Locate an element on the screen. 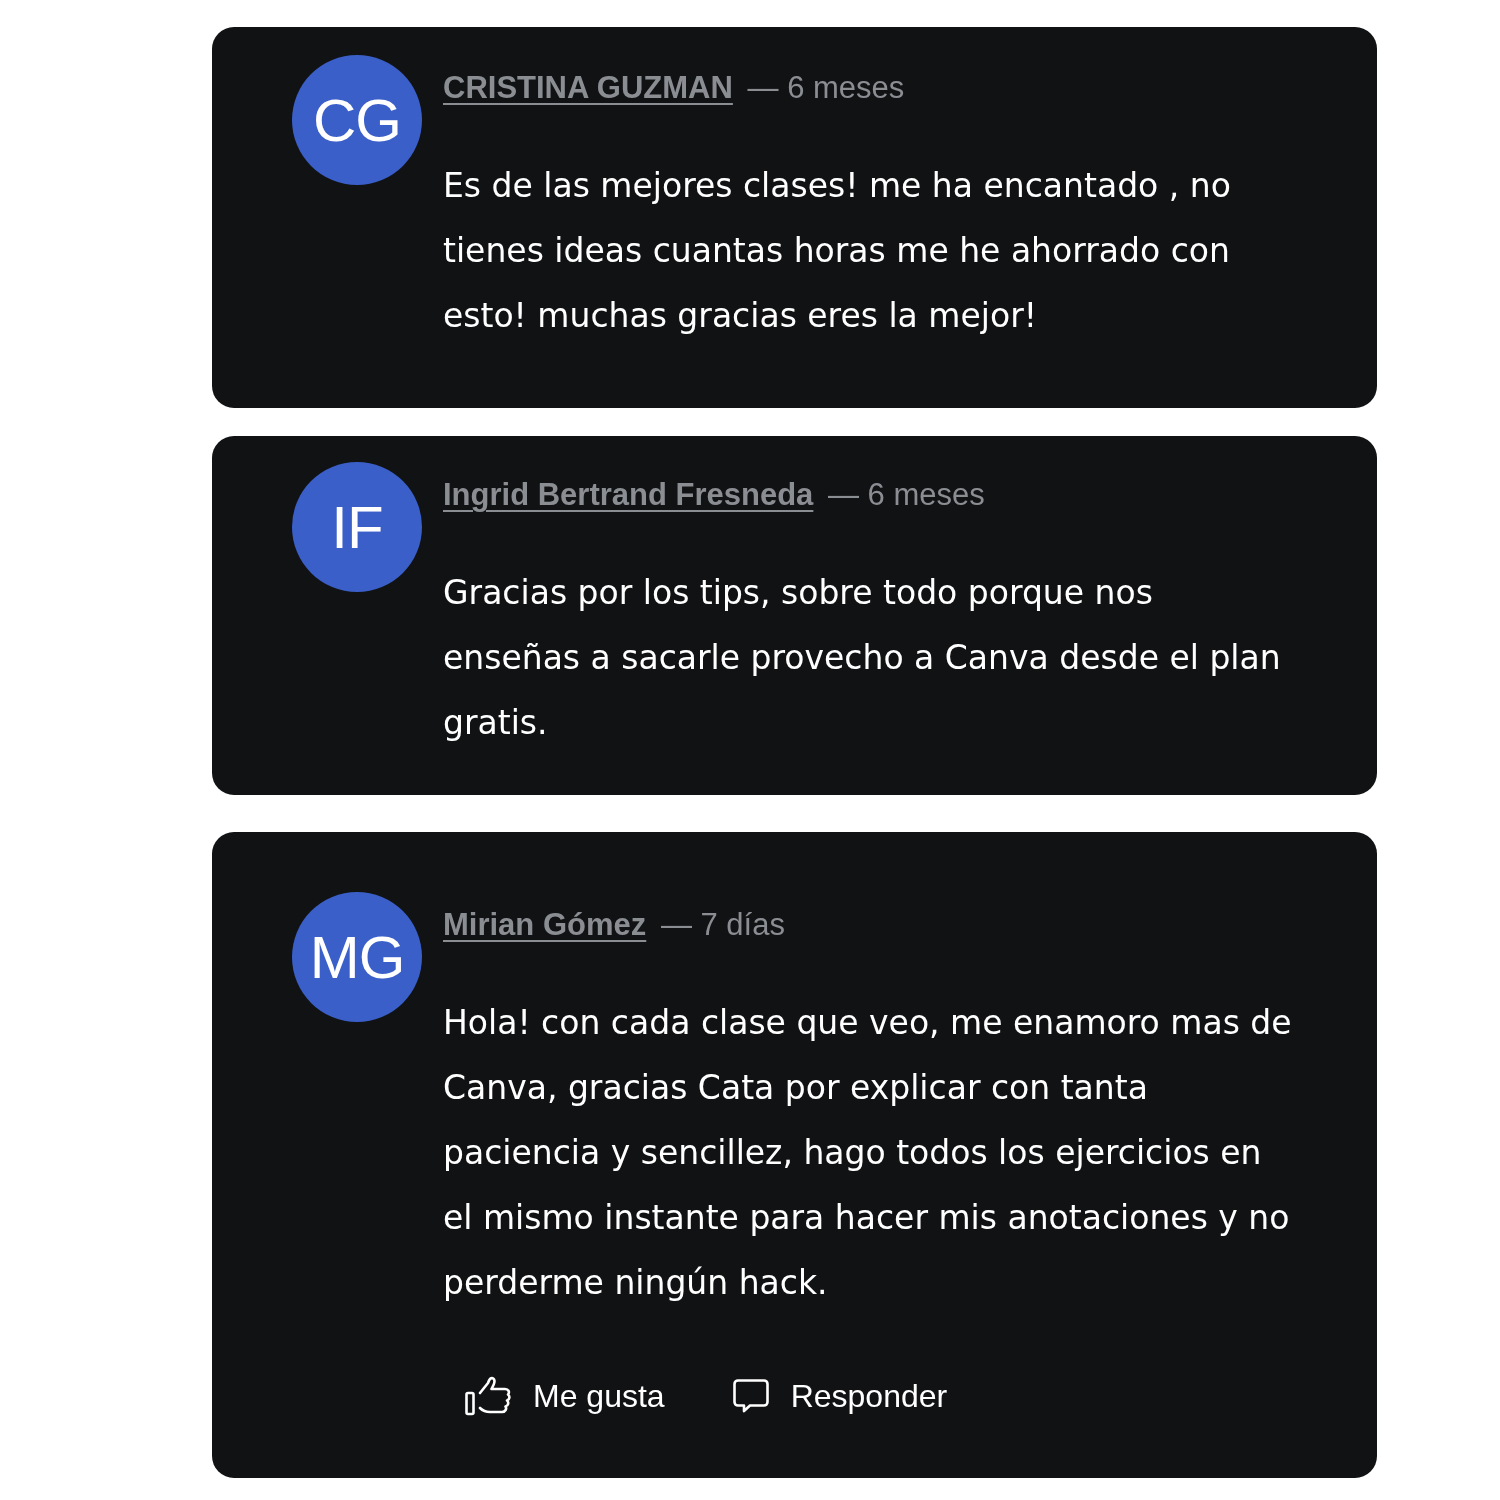  author-link: Ingrid Bertrand Fresneda is located at coordinates (628, 494).